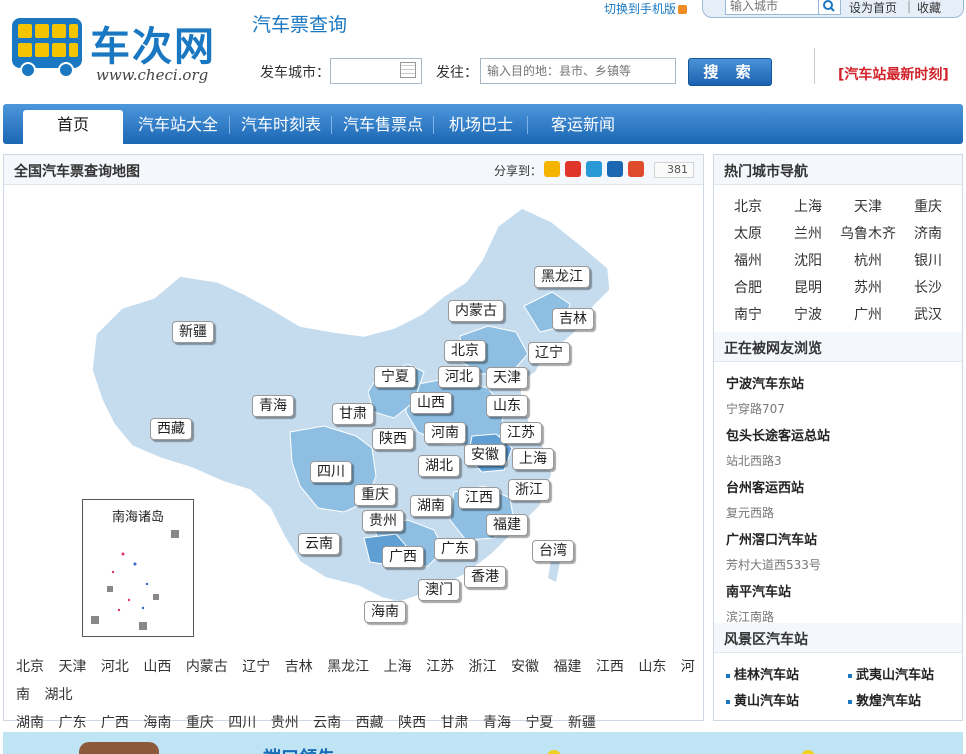 Image resolution: width=966 pixels, height=754 pixels. What do you see at coordinates (115, 723) in the screenshot?
I see `province-link: 广西` at bounding box center [115, 723].